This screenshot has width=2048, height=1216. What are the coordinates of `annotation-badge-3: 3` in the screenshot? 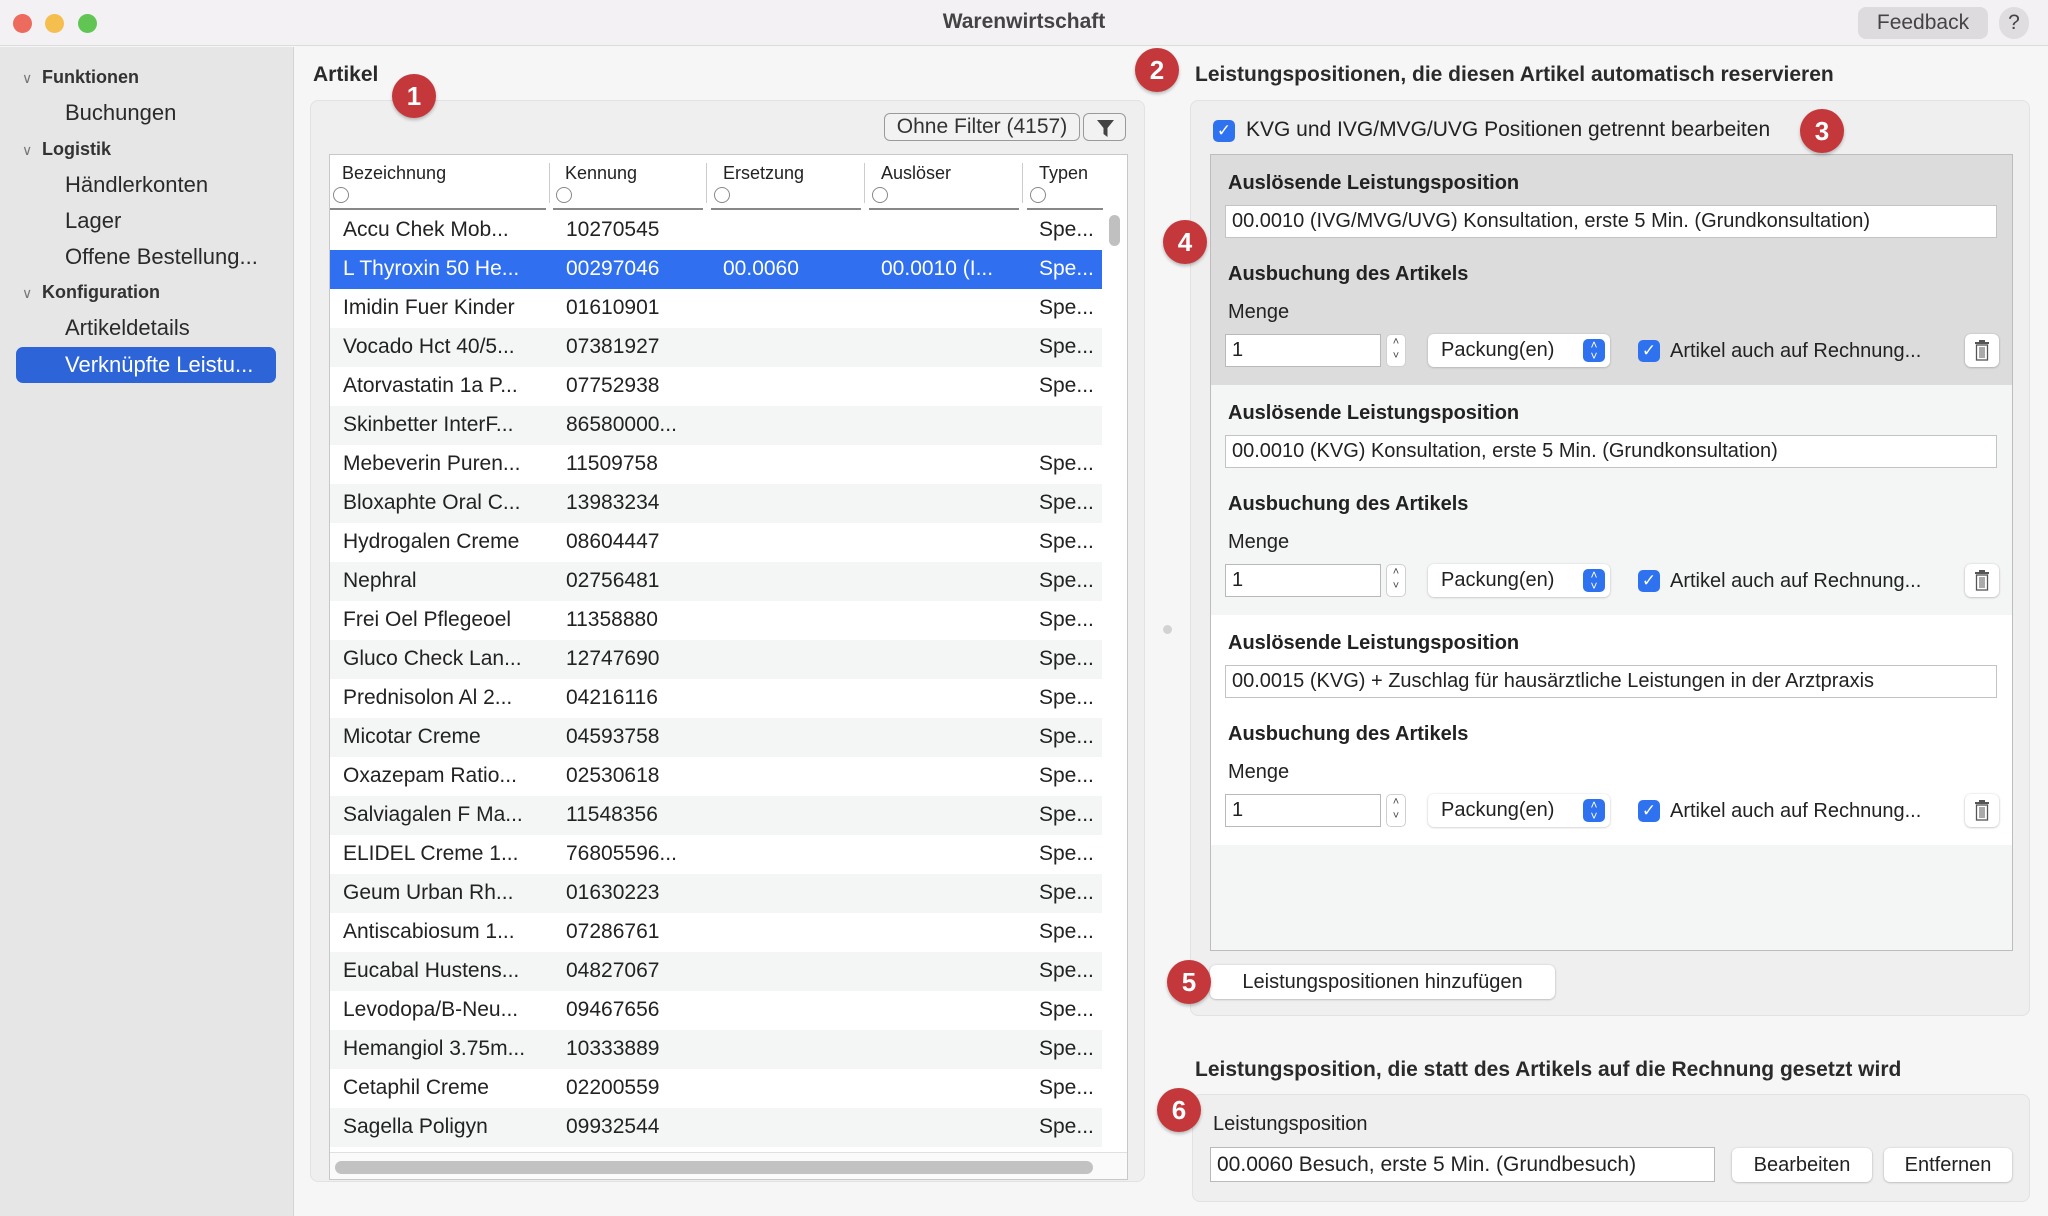 It's located at (1822, 131).